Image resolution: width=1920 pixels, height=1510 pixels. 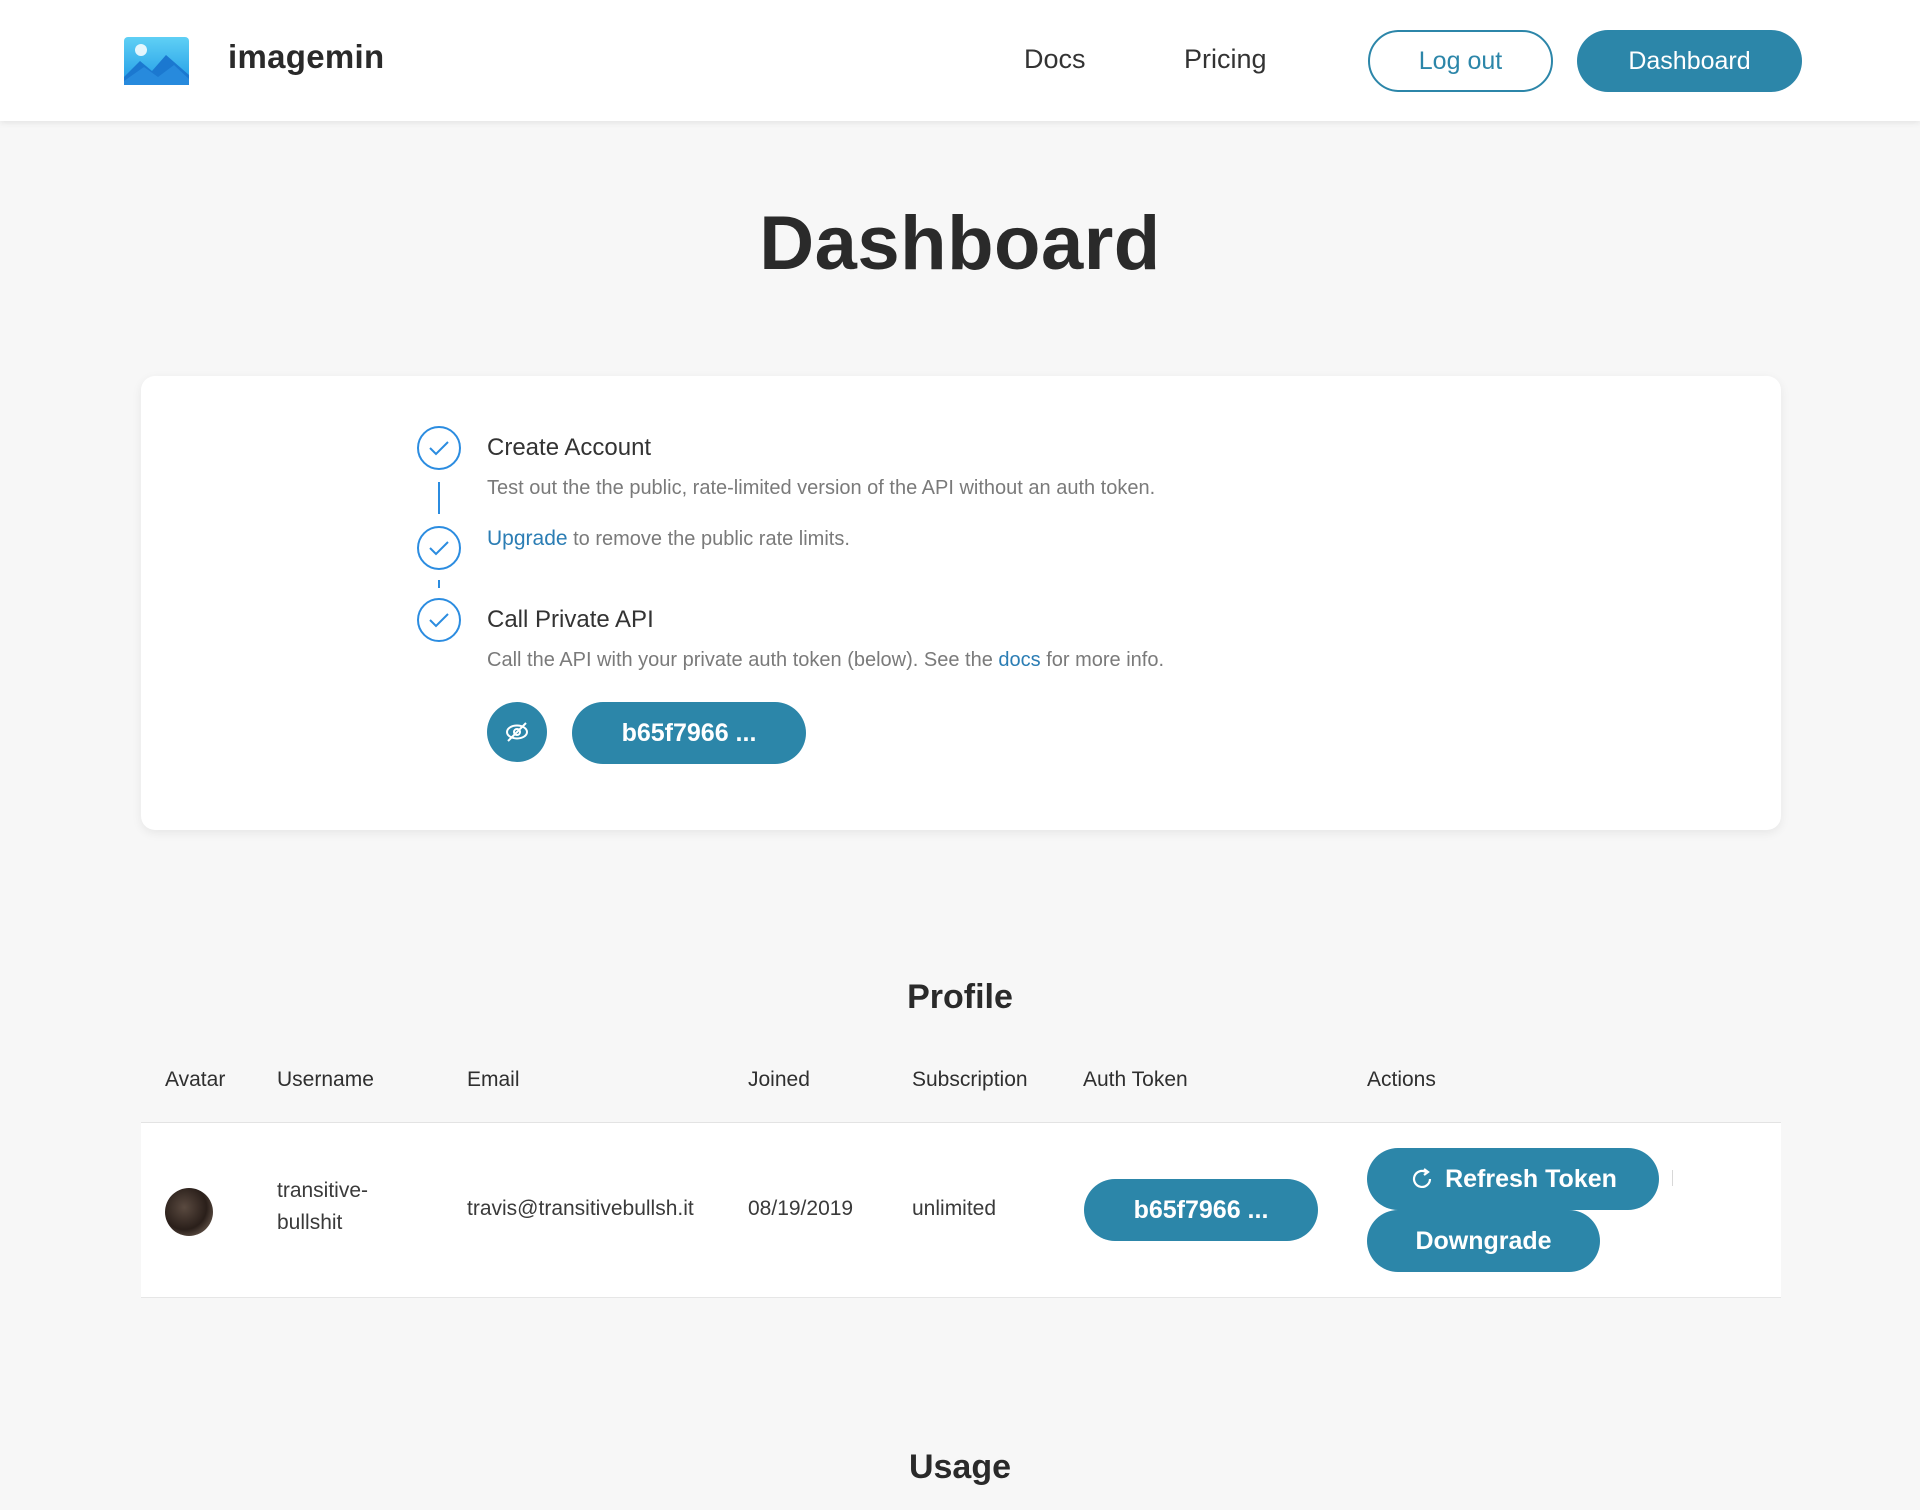 I want to click on image-logo-icon, so click(x=156, y=61).